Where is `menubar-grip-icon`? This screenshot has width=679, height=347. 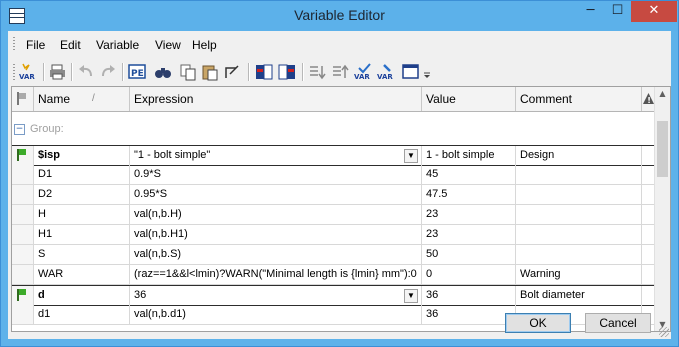 menubar-grip-icon is located at coordinates (14, 44).